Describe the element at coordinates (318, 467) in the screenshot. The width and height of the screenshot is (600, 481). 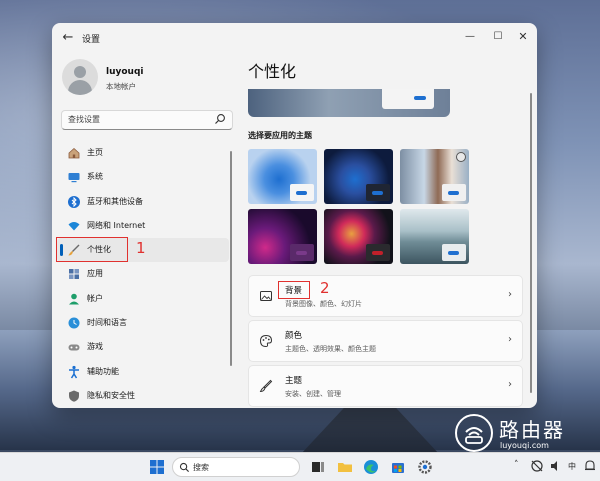
I see `task-view-icon` at that location.